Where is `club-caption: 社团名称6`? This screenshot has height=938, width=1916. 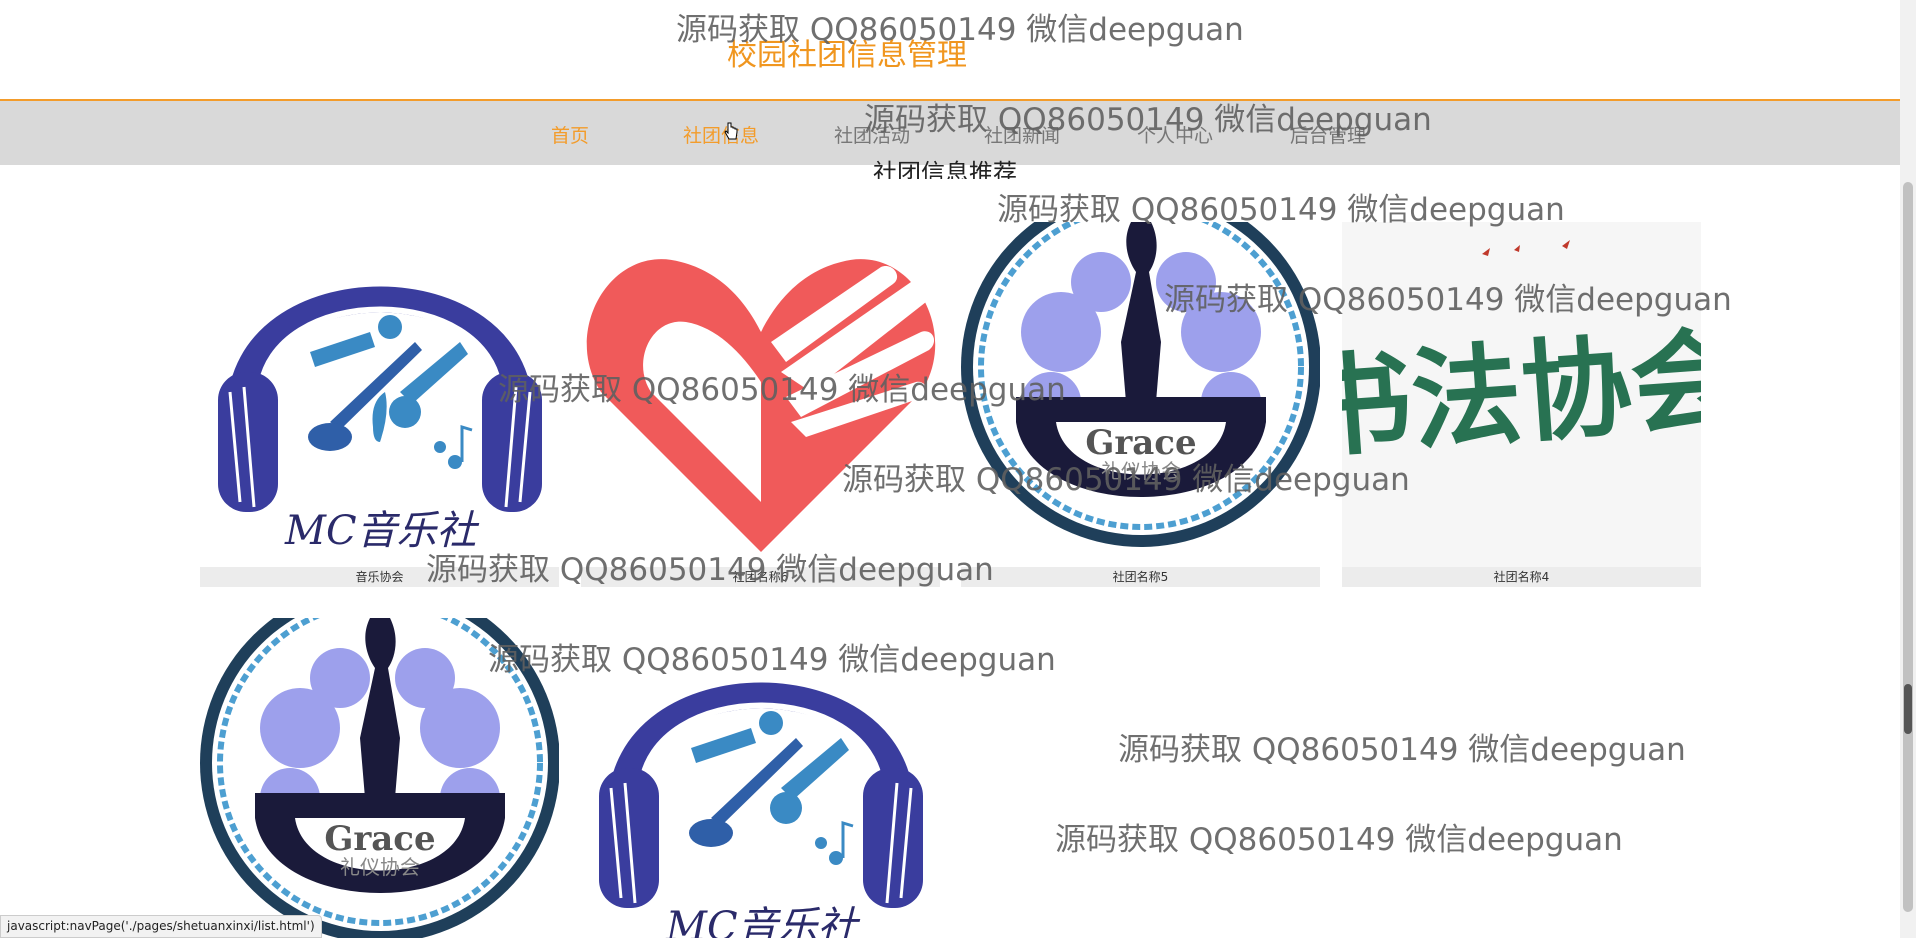
club-caption: 社团名称6 is located at coordinates (760, 577).